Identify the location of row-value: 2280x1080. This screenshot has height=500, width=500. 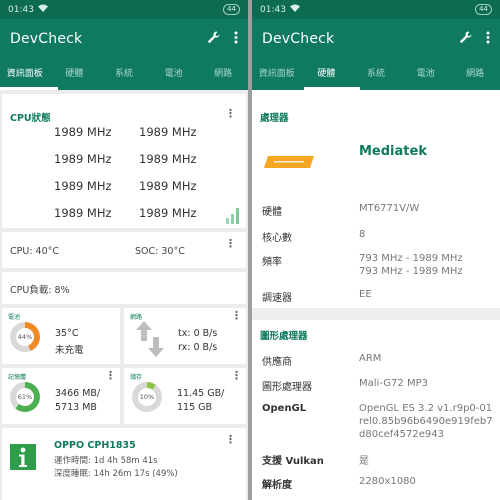
(387, 481).